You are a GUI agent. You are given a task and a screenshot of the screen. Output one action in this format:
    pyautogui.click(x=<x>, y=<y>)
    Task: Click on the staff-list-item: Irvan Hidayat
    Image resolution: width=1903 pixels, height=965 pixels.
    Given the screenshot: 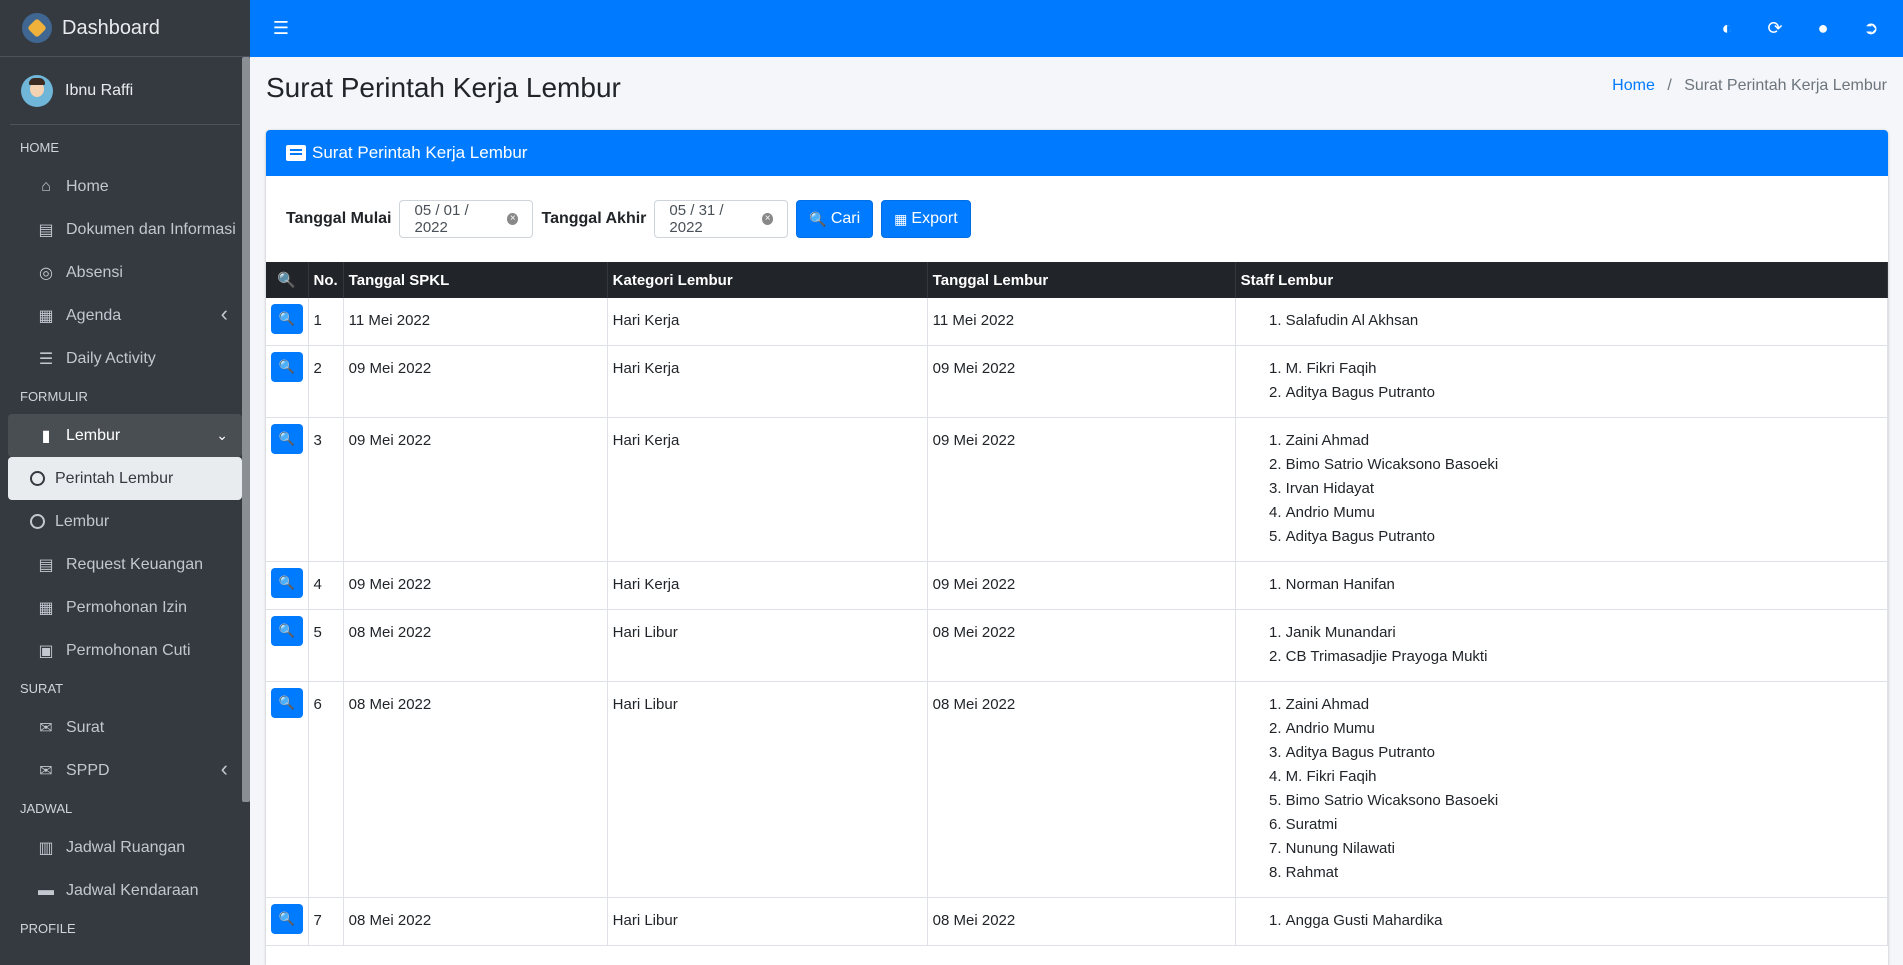 What is the action you would take?
    pyautogui.click(x=1584, y=489)
    